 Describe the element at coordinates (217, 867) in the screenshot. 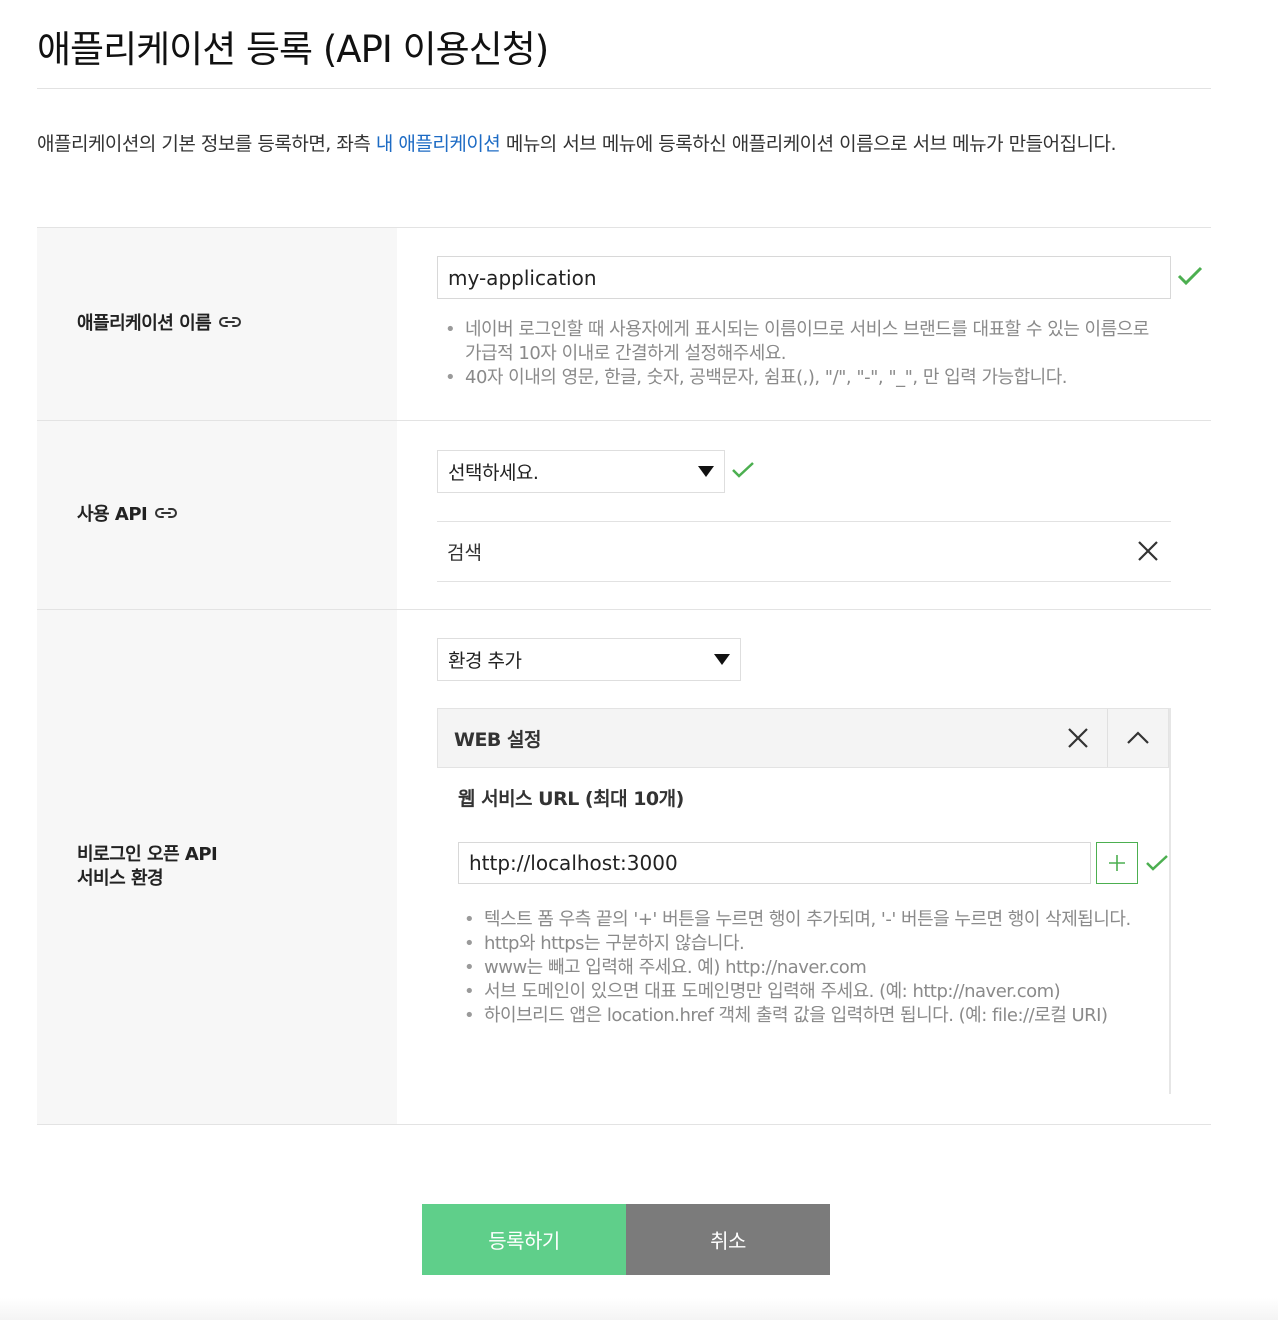

I see `env-label: 비로그인 오픈 API 서비스 환경` at that location.